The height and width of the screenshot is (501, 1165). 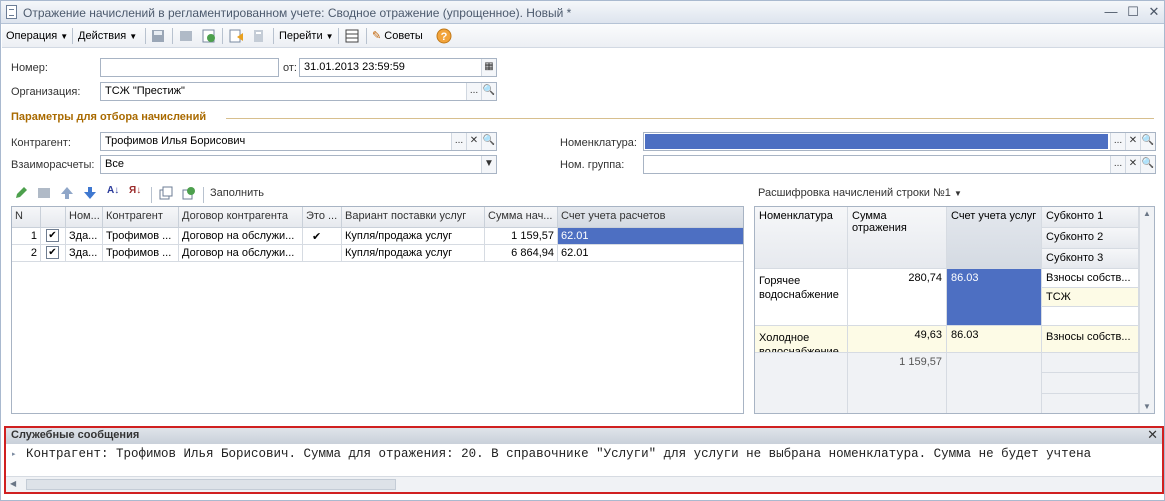 I want to click on copy-document-icon, so click(x=236, y=36).